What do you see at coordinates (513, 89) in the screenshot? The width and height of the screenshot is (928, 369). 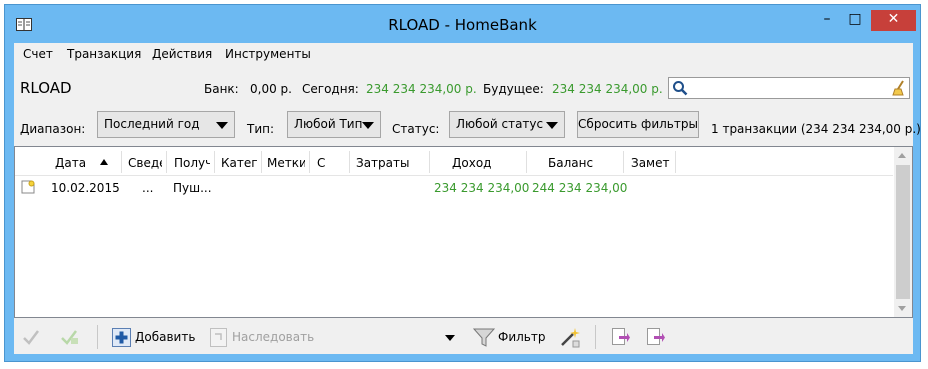 I see `future-label: Будущее:` at bounding box center [513, 89].